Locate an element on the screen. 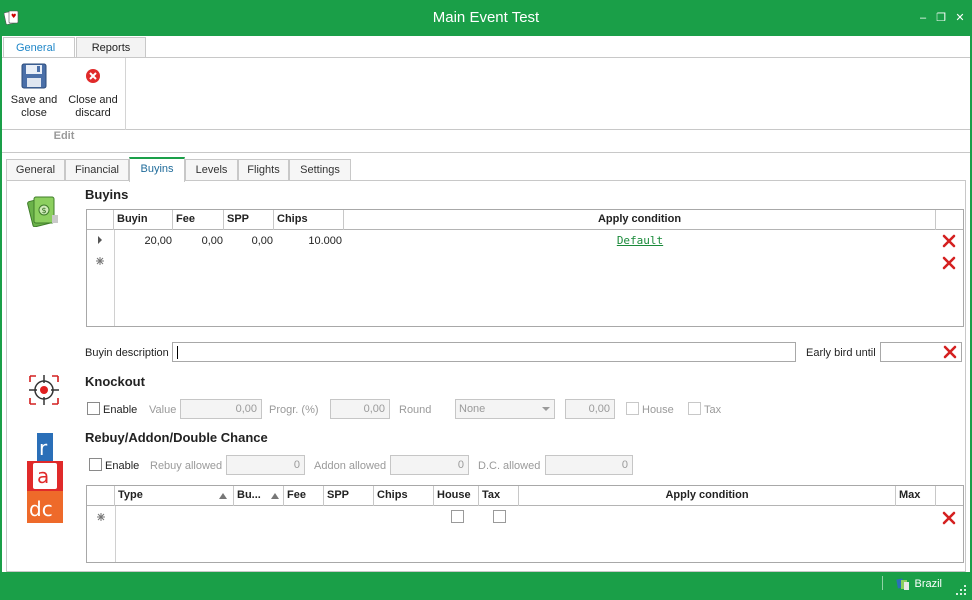 Image resolution: width=972 pixels, height=600 pixels. svg-text: dc is located at coordinates (41, 509).